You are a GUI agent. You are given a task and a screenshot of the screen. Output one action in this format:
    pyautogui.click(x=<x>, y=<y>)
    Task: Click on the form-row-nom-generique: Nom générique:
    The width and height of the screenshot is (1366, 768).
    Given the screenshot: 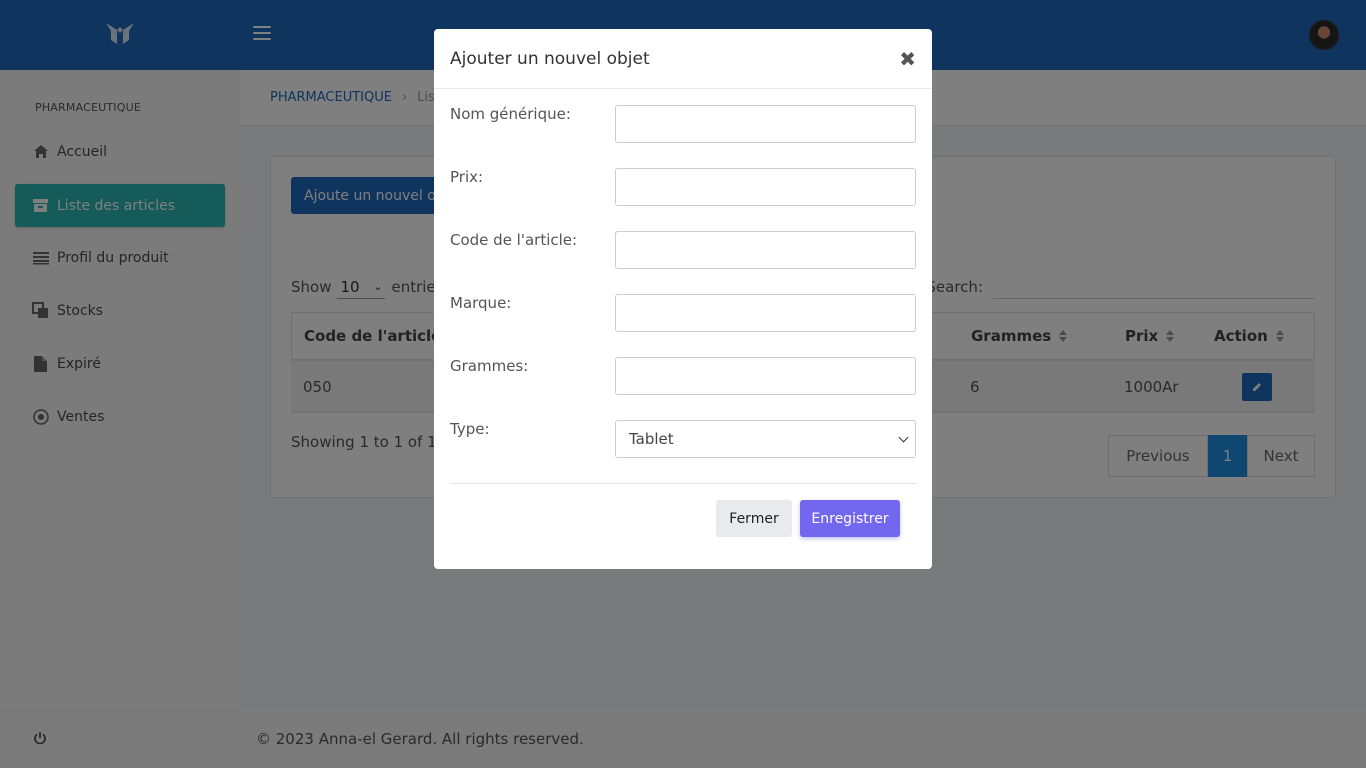 What is the action you would take?
    pyautogui.click(x=683, y=124)
    